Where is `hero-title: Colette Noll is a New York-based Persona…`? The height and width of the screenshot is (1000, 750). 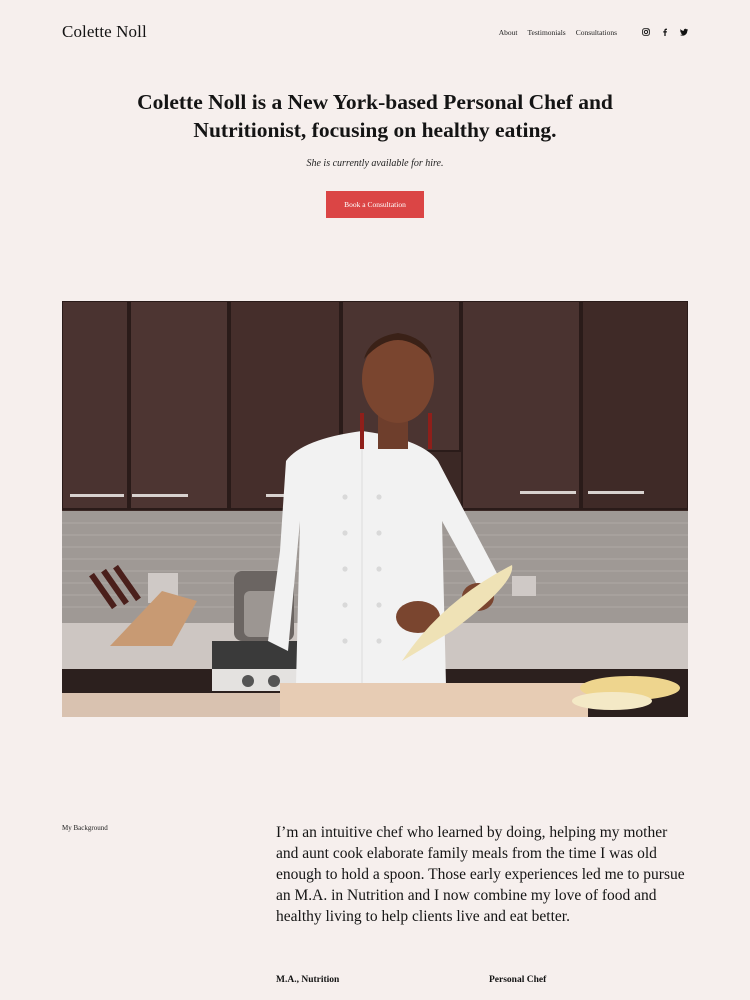
hero-title: Colette Noll is a New York-based Persona… is located at coordinates (375, 116).